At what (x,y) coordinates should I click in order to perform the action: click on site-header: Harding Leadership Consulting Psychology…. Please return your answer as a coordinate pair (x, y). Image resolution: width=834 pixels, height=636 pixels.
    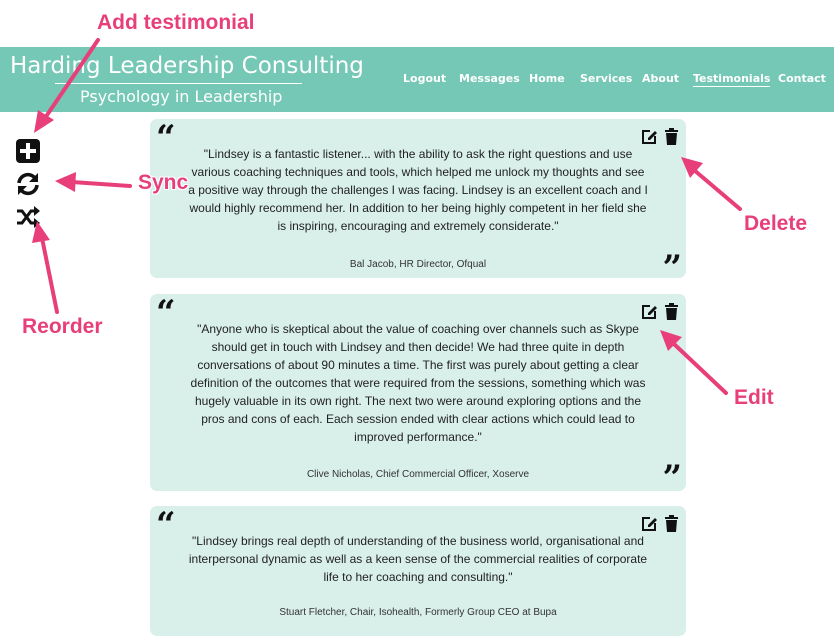
    Looking at the image, I should click on (417, 79).